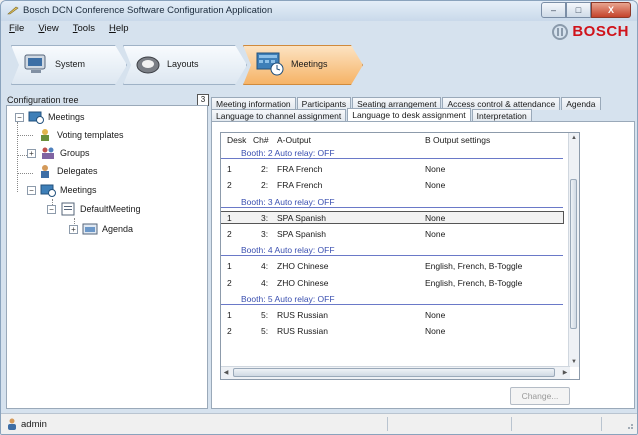  I want to click on booth-group-label: Booth: 3 Auto relay: OFF, so click(288, 201).